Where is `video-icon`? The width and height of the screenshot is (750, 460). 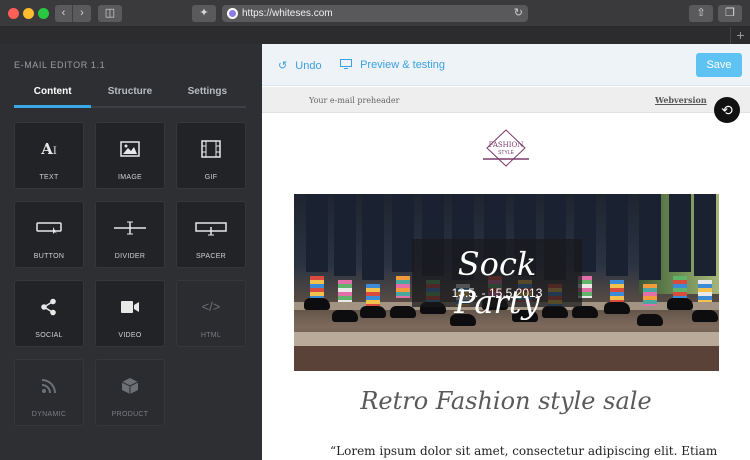 video-icon is located at coordinates (130, 307).